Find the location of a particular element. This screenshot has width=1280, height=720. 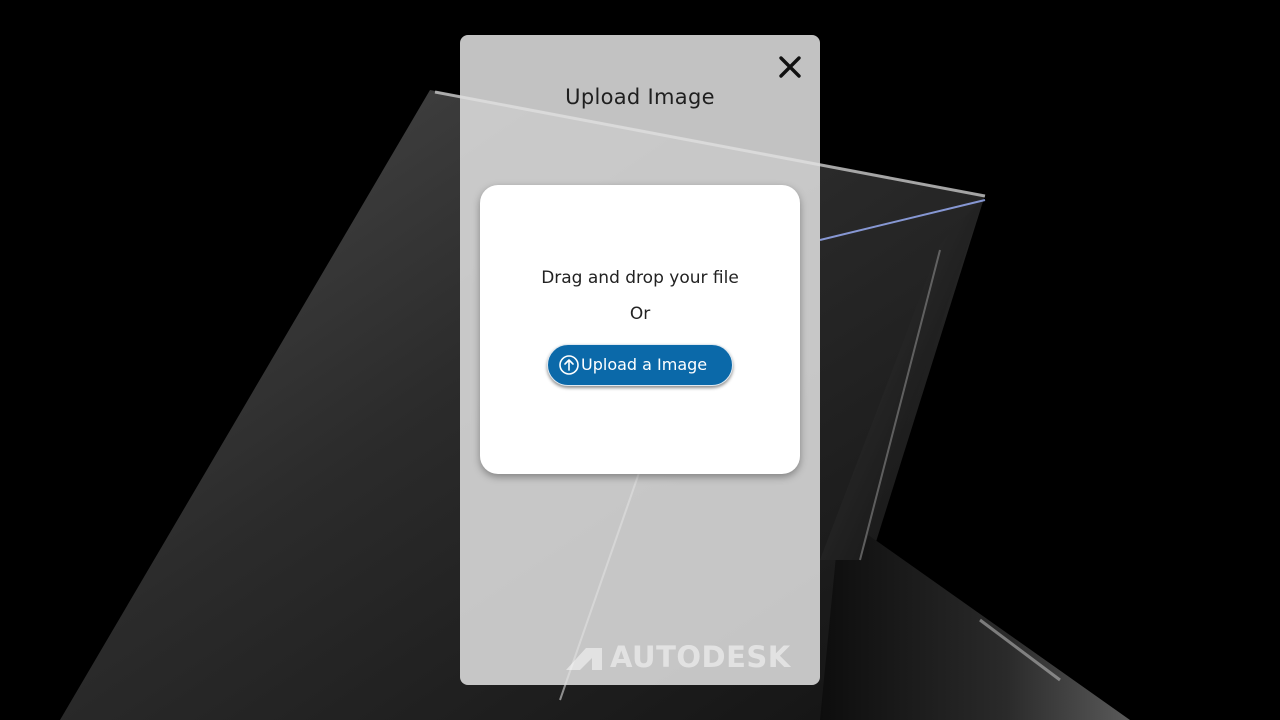

close-icon is located at coordinates (790, 67).